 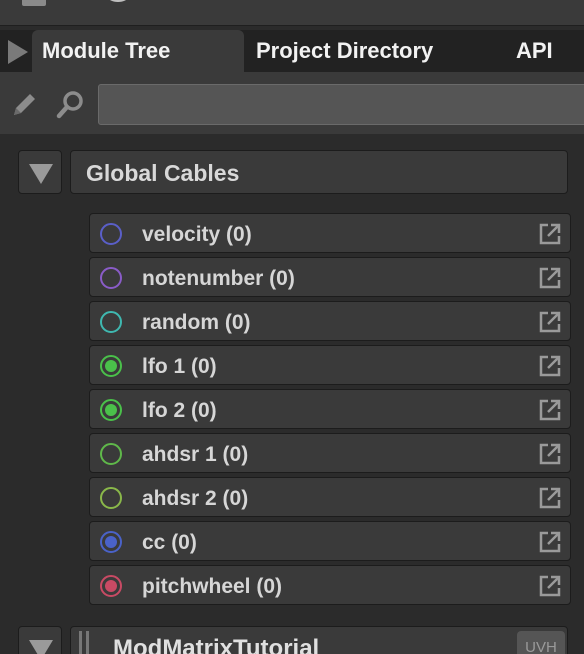 What do you see at coordinates (341, 104) in the screenshot?
I see `search-input` at bounding box center [341, 104].